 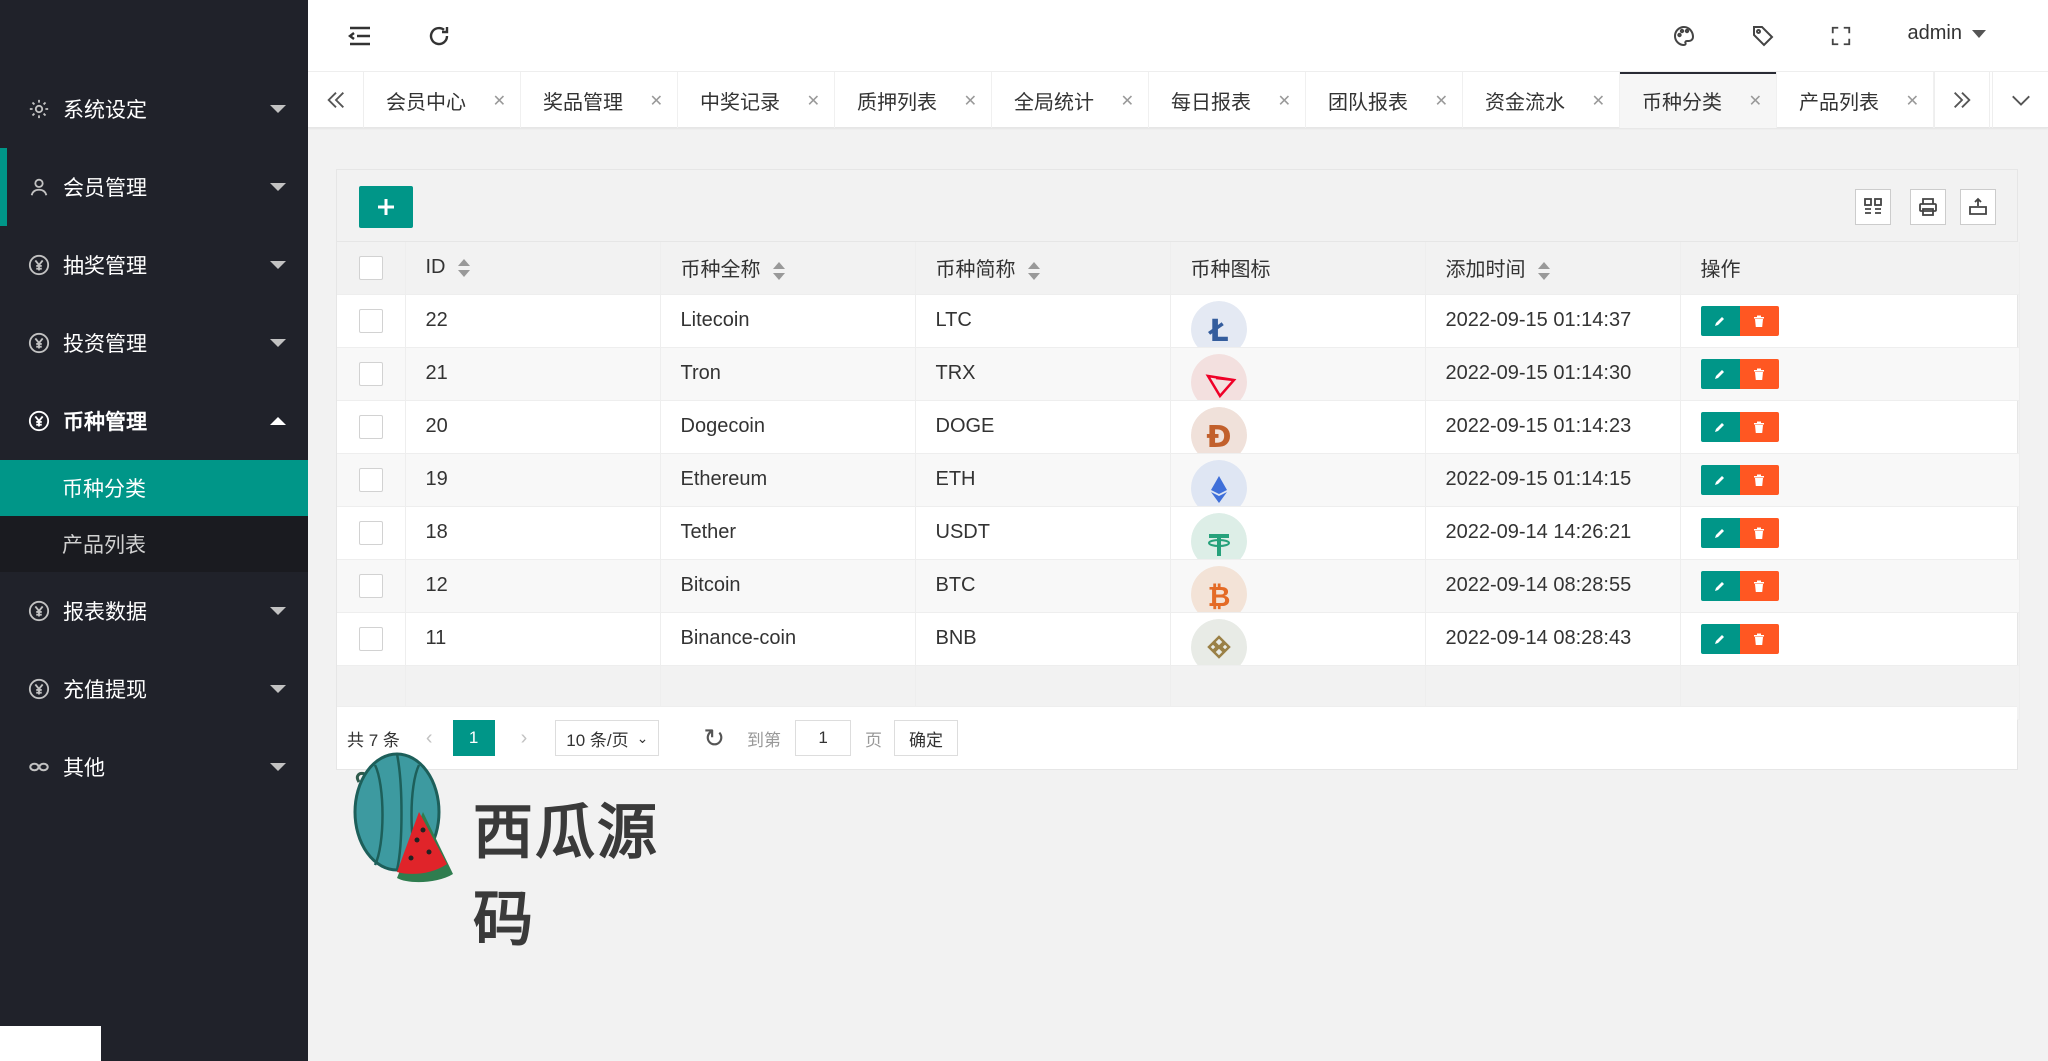 I want to click on tab-fund-flow: 资金流水 ✕, so click(x=1541, y=100).